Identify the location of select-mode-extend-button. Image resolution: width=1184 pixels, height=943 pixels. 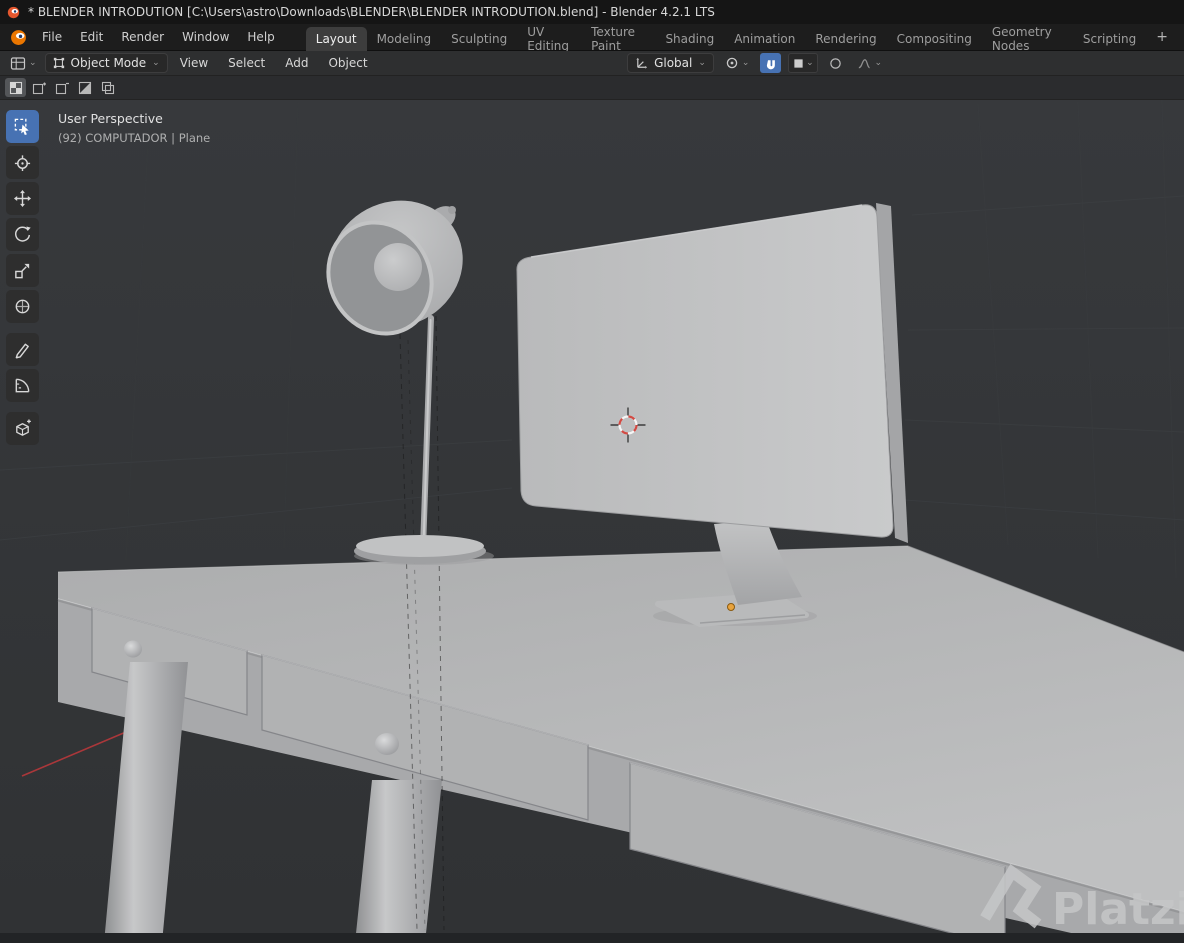
(38, 87).